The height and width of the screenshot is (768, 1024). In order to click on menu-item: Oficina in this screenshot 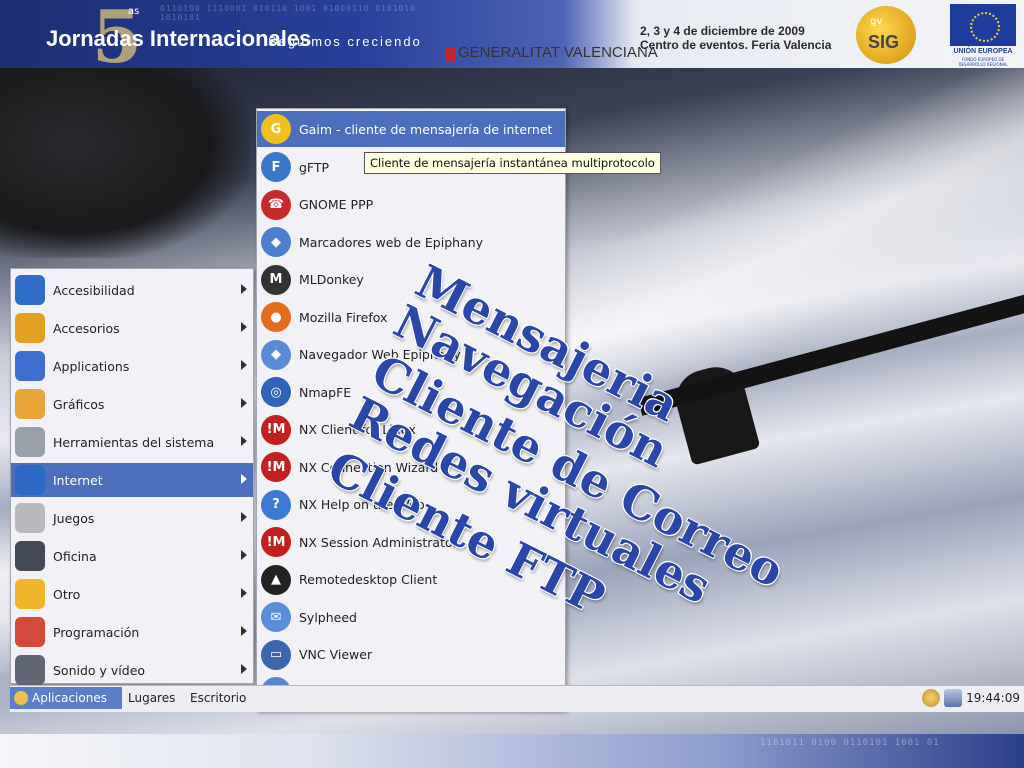, I will do `click(132, 556)`.